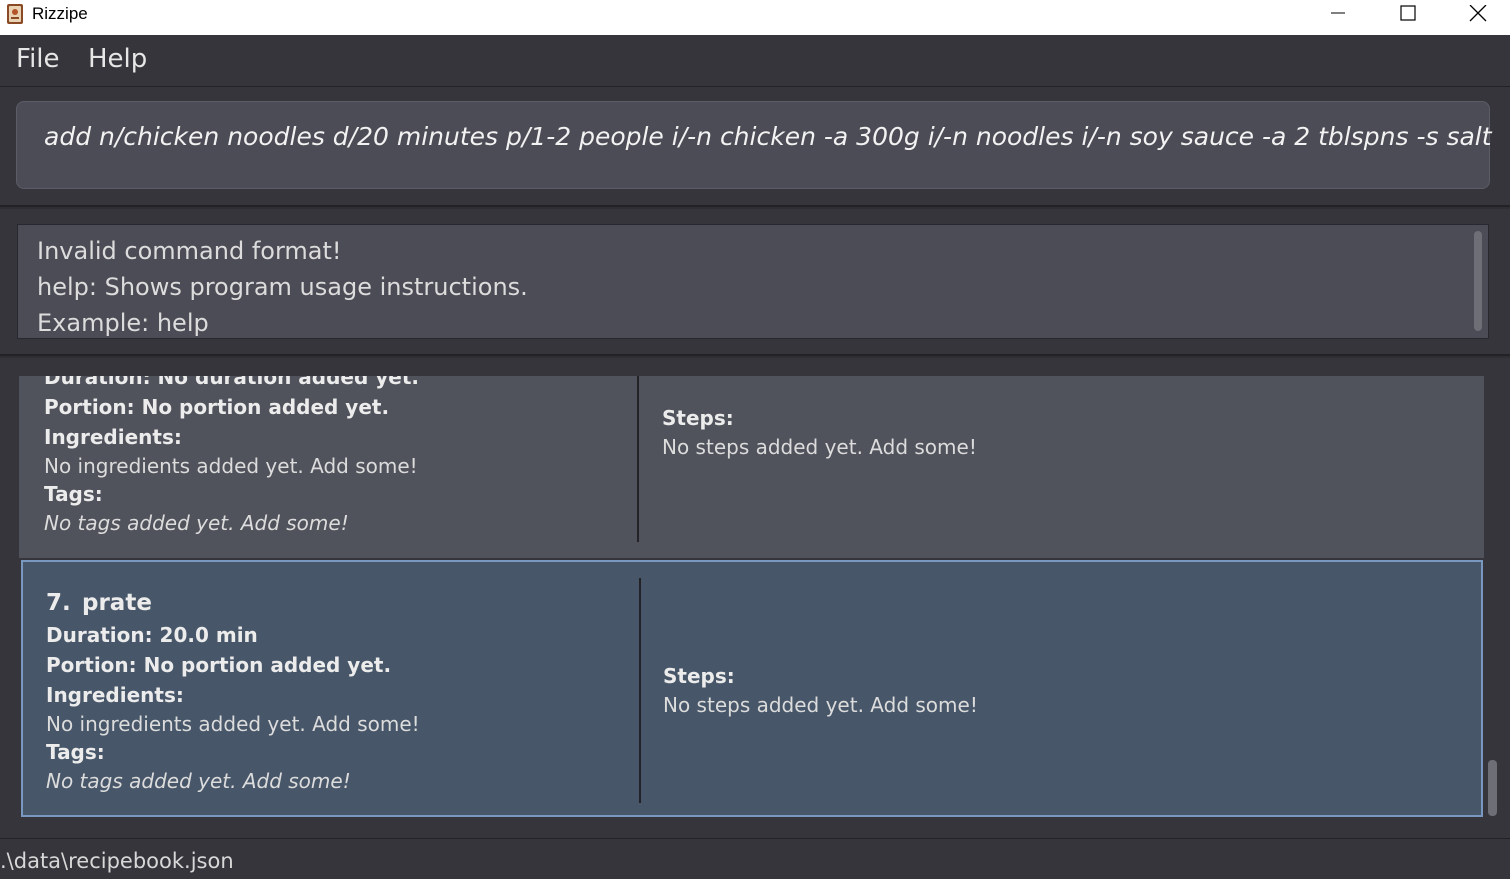 The width and height of the screenshot is (1510, 879). I want to click on result-line: Example: help, so click(123, 323).